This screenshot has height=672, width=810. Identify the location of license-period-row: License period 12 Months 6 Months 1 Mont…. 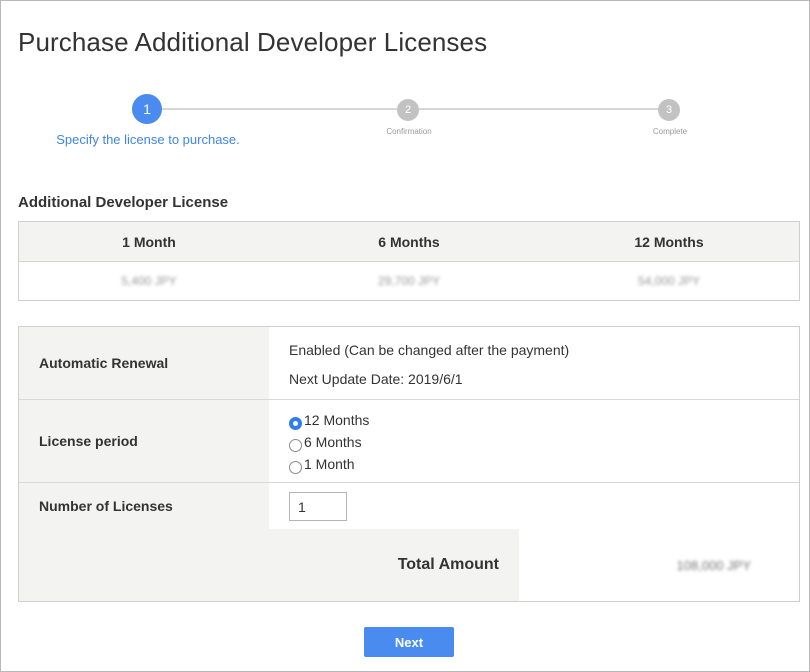
(409, 441).